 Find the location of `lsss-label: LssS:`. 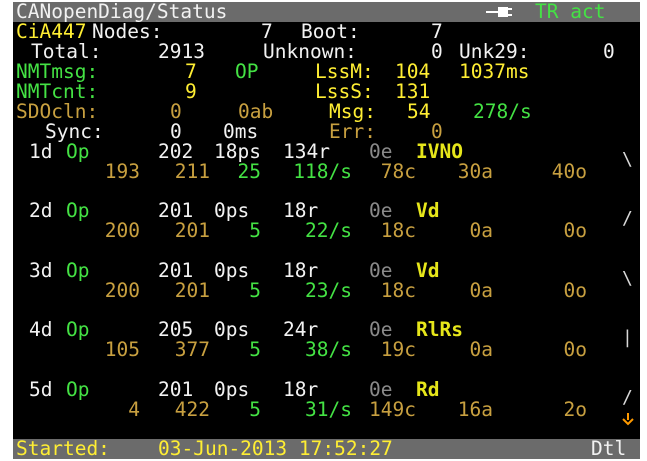

lsss-label: LssS: is located at coordinates (344, 91).